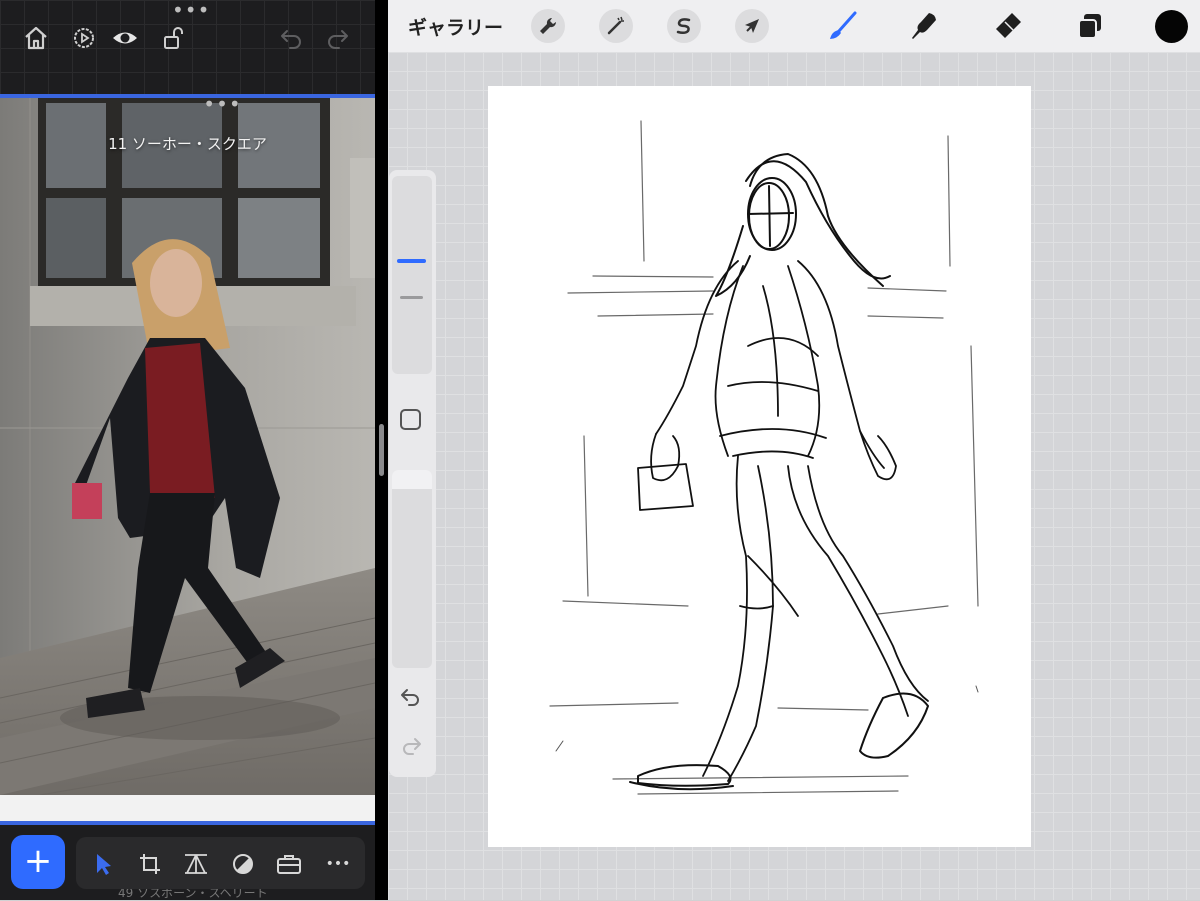 The height and width of the screenshot is (901, 1200). Describe the element at coordinates (103, 864) in the screenshot. I see `select-arrow-icon` at that location.